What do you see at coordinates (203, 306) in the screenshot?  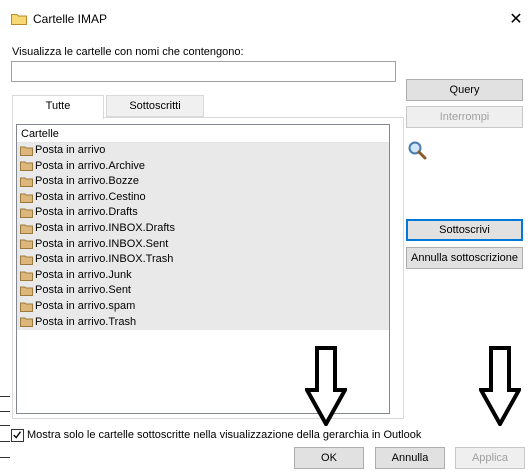 I see `folder-row: Posta in arrivo.spam` at bounding box center [203, 306].